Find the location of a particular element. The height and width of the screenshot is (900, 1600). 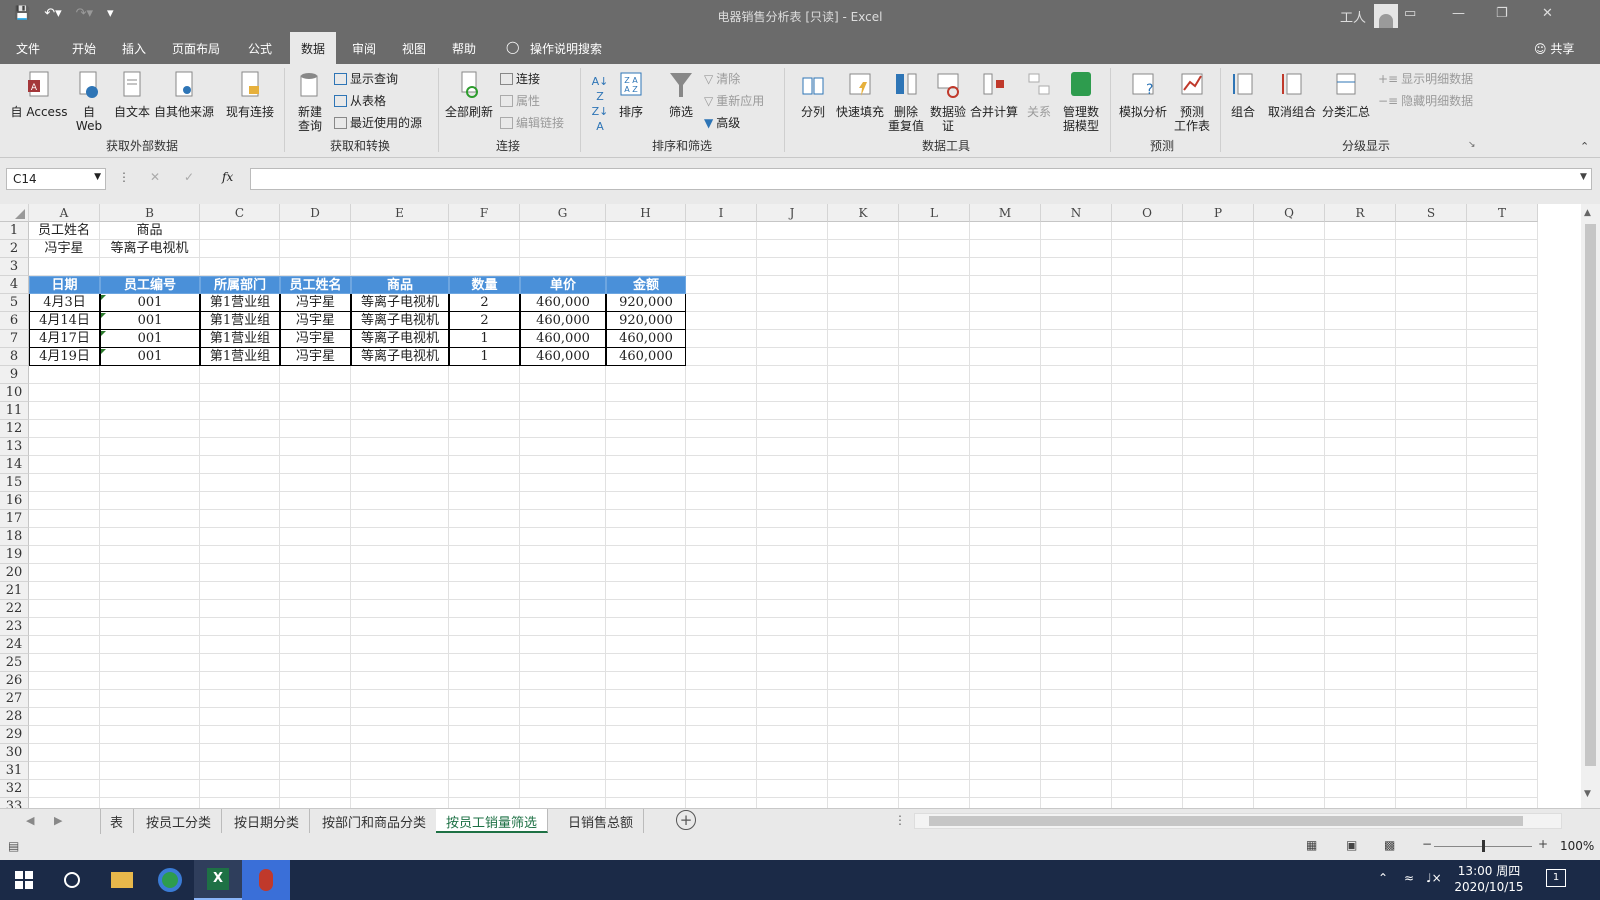

table-cell: 第1营业组 is located at coordinates (240, 321).